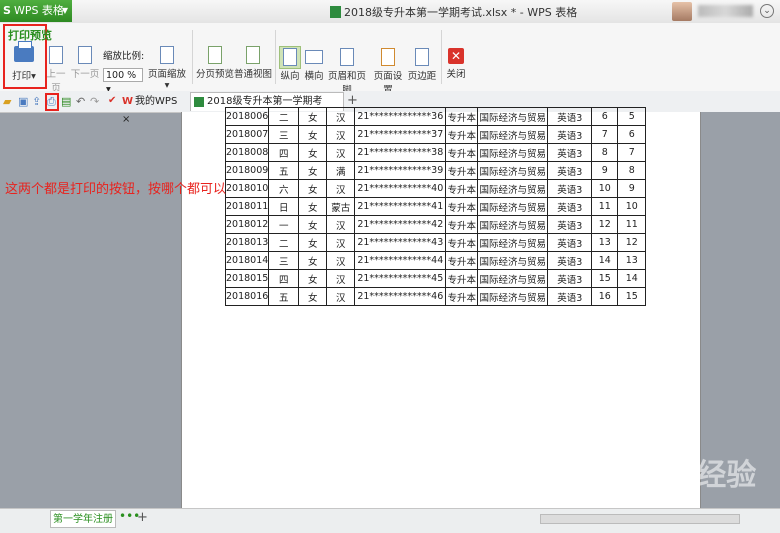 This screenshot has height=533, width=780. Describe the element at coordinates (247, 134) in the screenshot. I see `table-cell: 2018007` at that location.